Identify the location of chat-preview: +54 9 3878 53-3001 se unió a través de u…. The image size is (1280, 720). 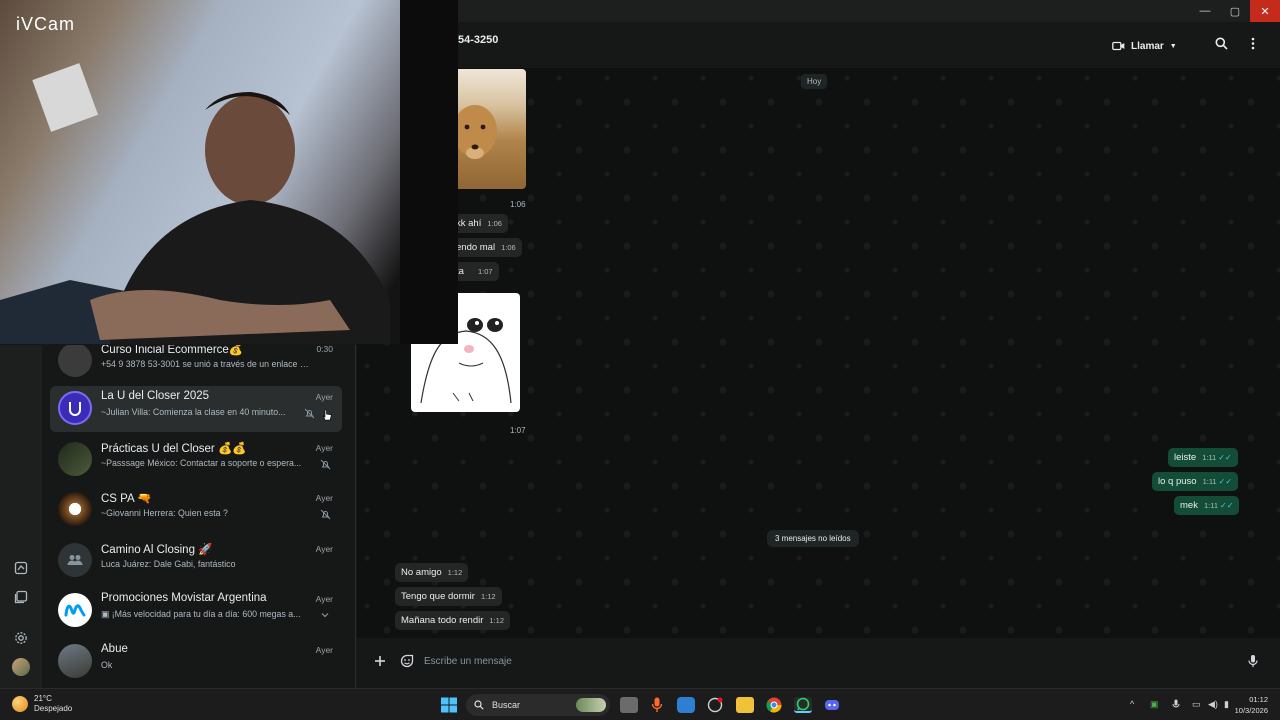
(206, 364).